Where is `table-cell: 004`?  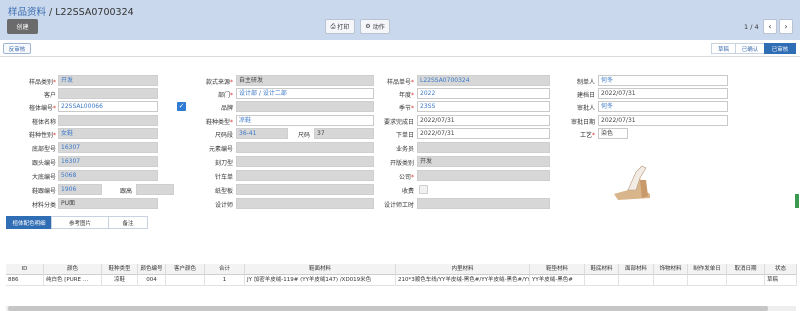 table-cell: 004 is located at coordinates (152, 280).